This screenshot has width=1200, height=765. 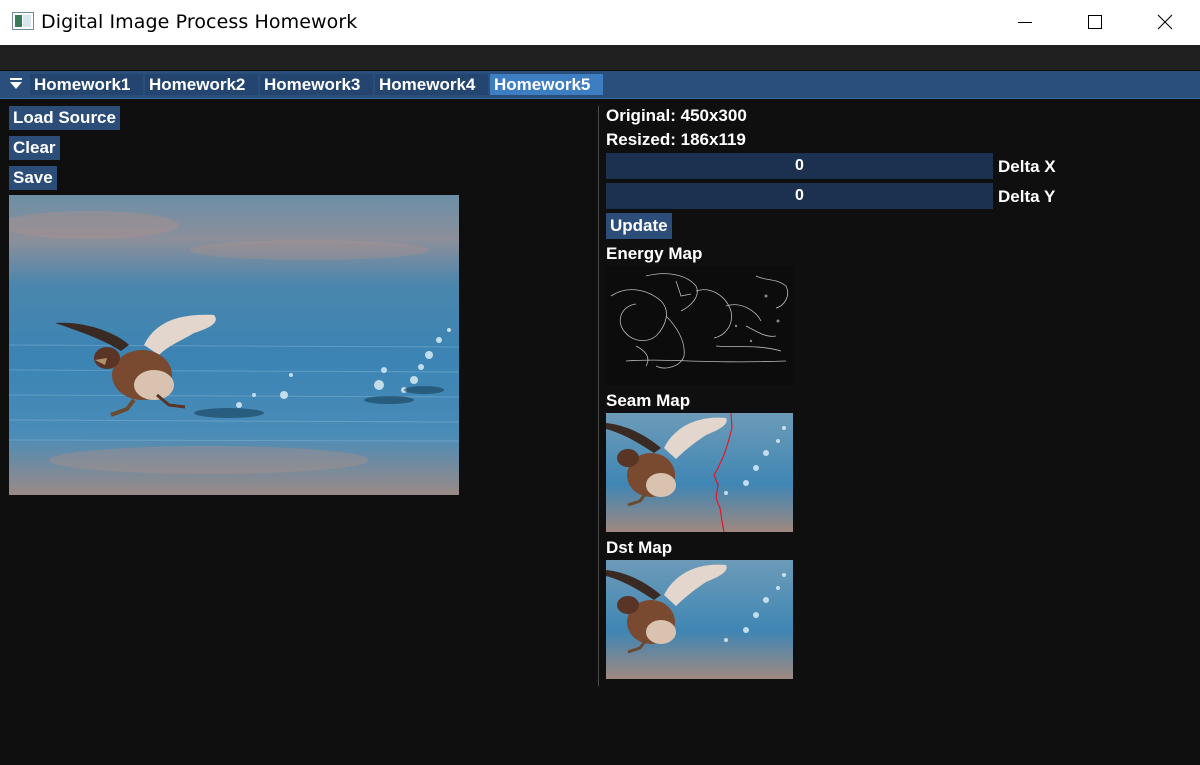 What do you see at coordinates (699, 619) in the screenshot?
I see `dst-map-image` at bounding box center [699, 619].